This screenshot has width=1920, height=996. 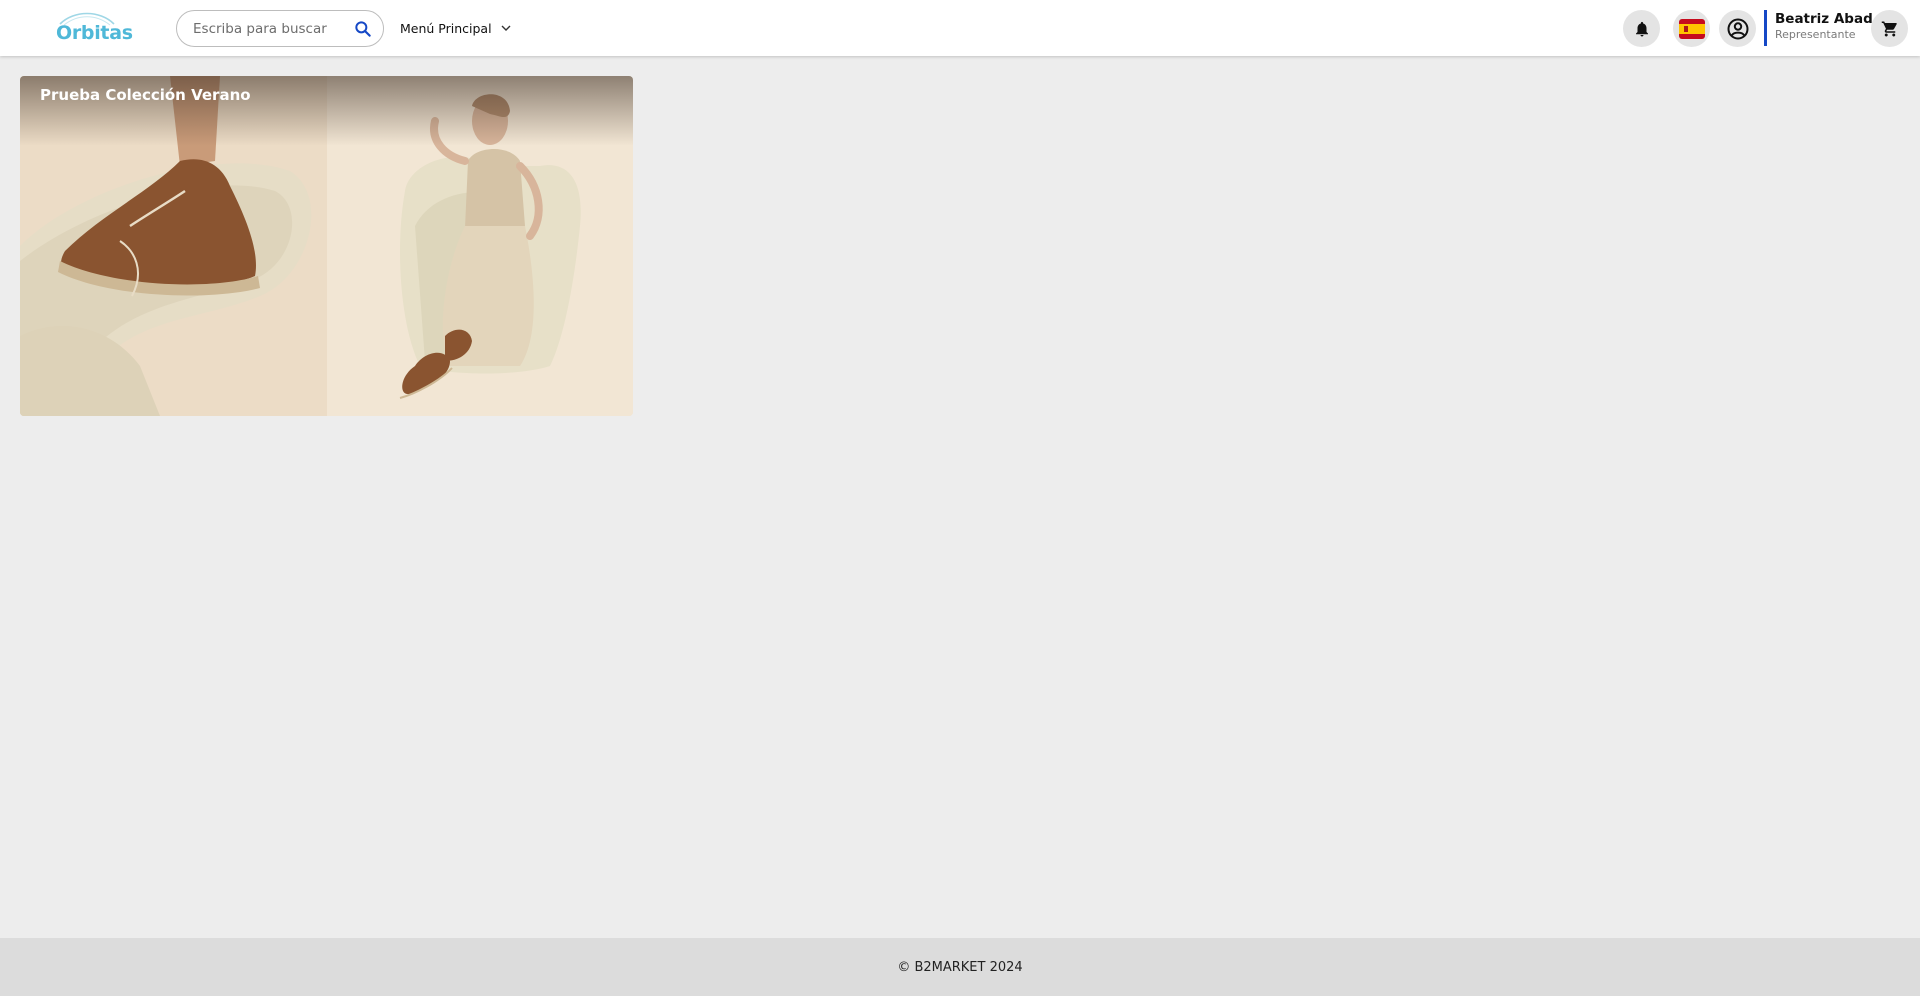 I want to click on main-menu-label: Menú Principal, so click(x=446, y=28).